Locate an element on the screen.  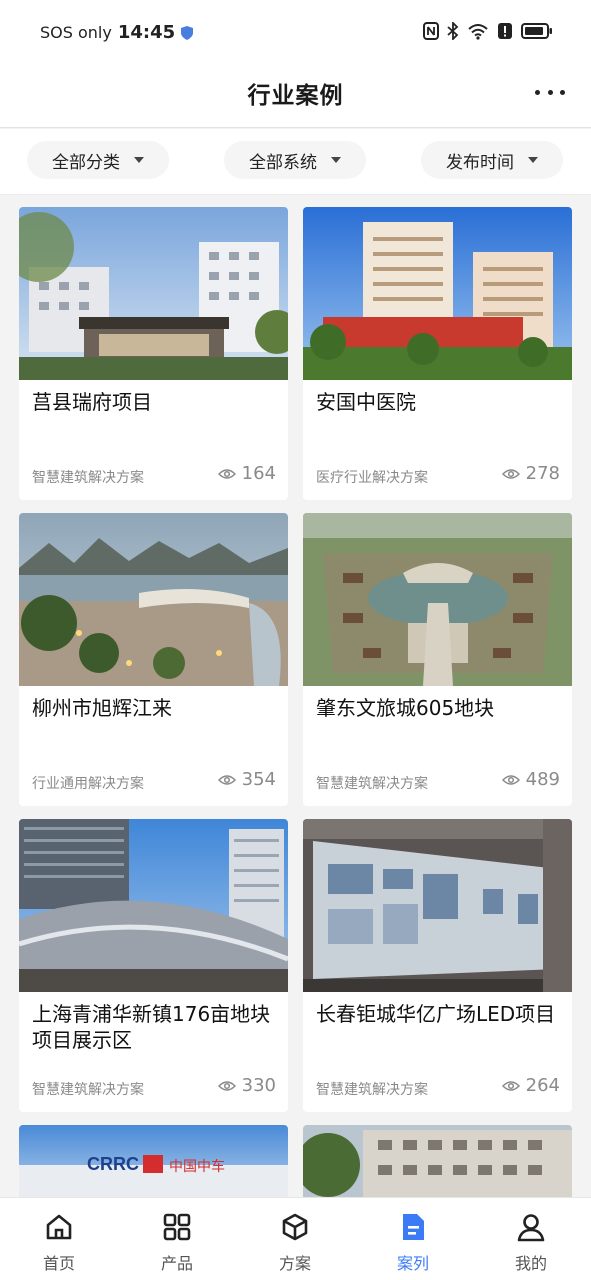
tab-cases: 案列 is located at coordinates (413, 1242).